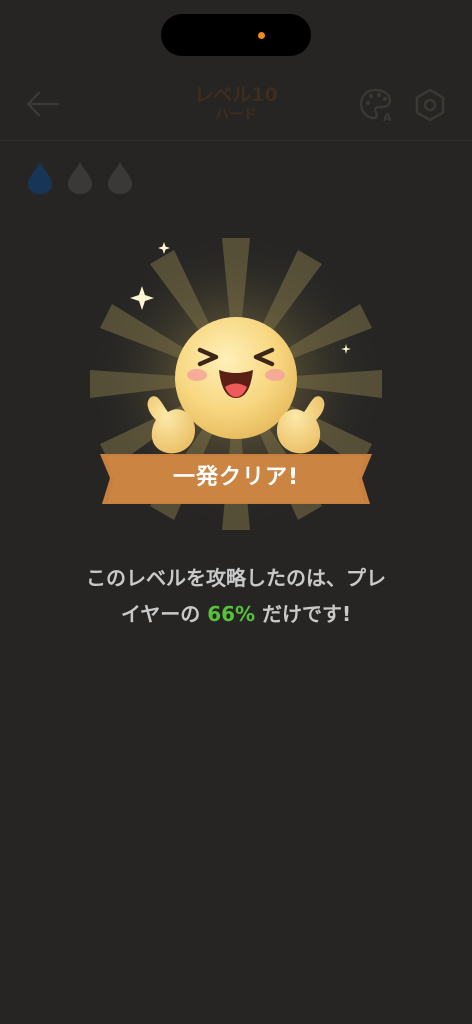 The height and width of the screenshot is (1024, 472). Describe the element at coordinates (236, 115) in the screenshot. I see `difficulty-label: ハード` at that location.